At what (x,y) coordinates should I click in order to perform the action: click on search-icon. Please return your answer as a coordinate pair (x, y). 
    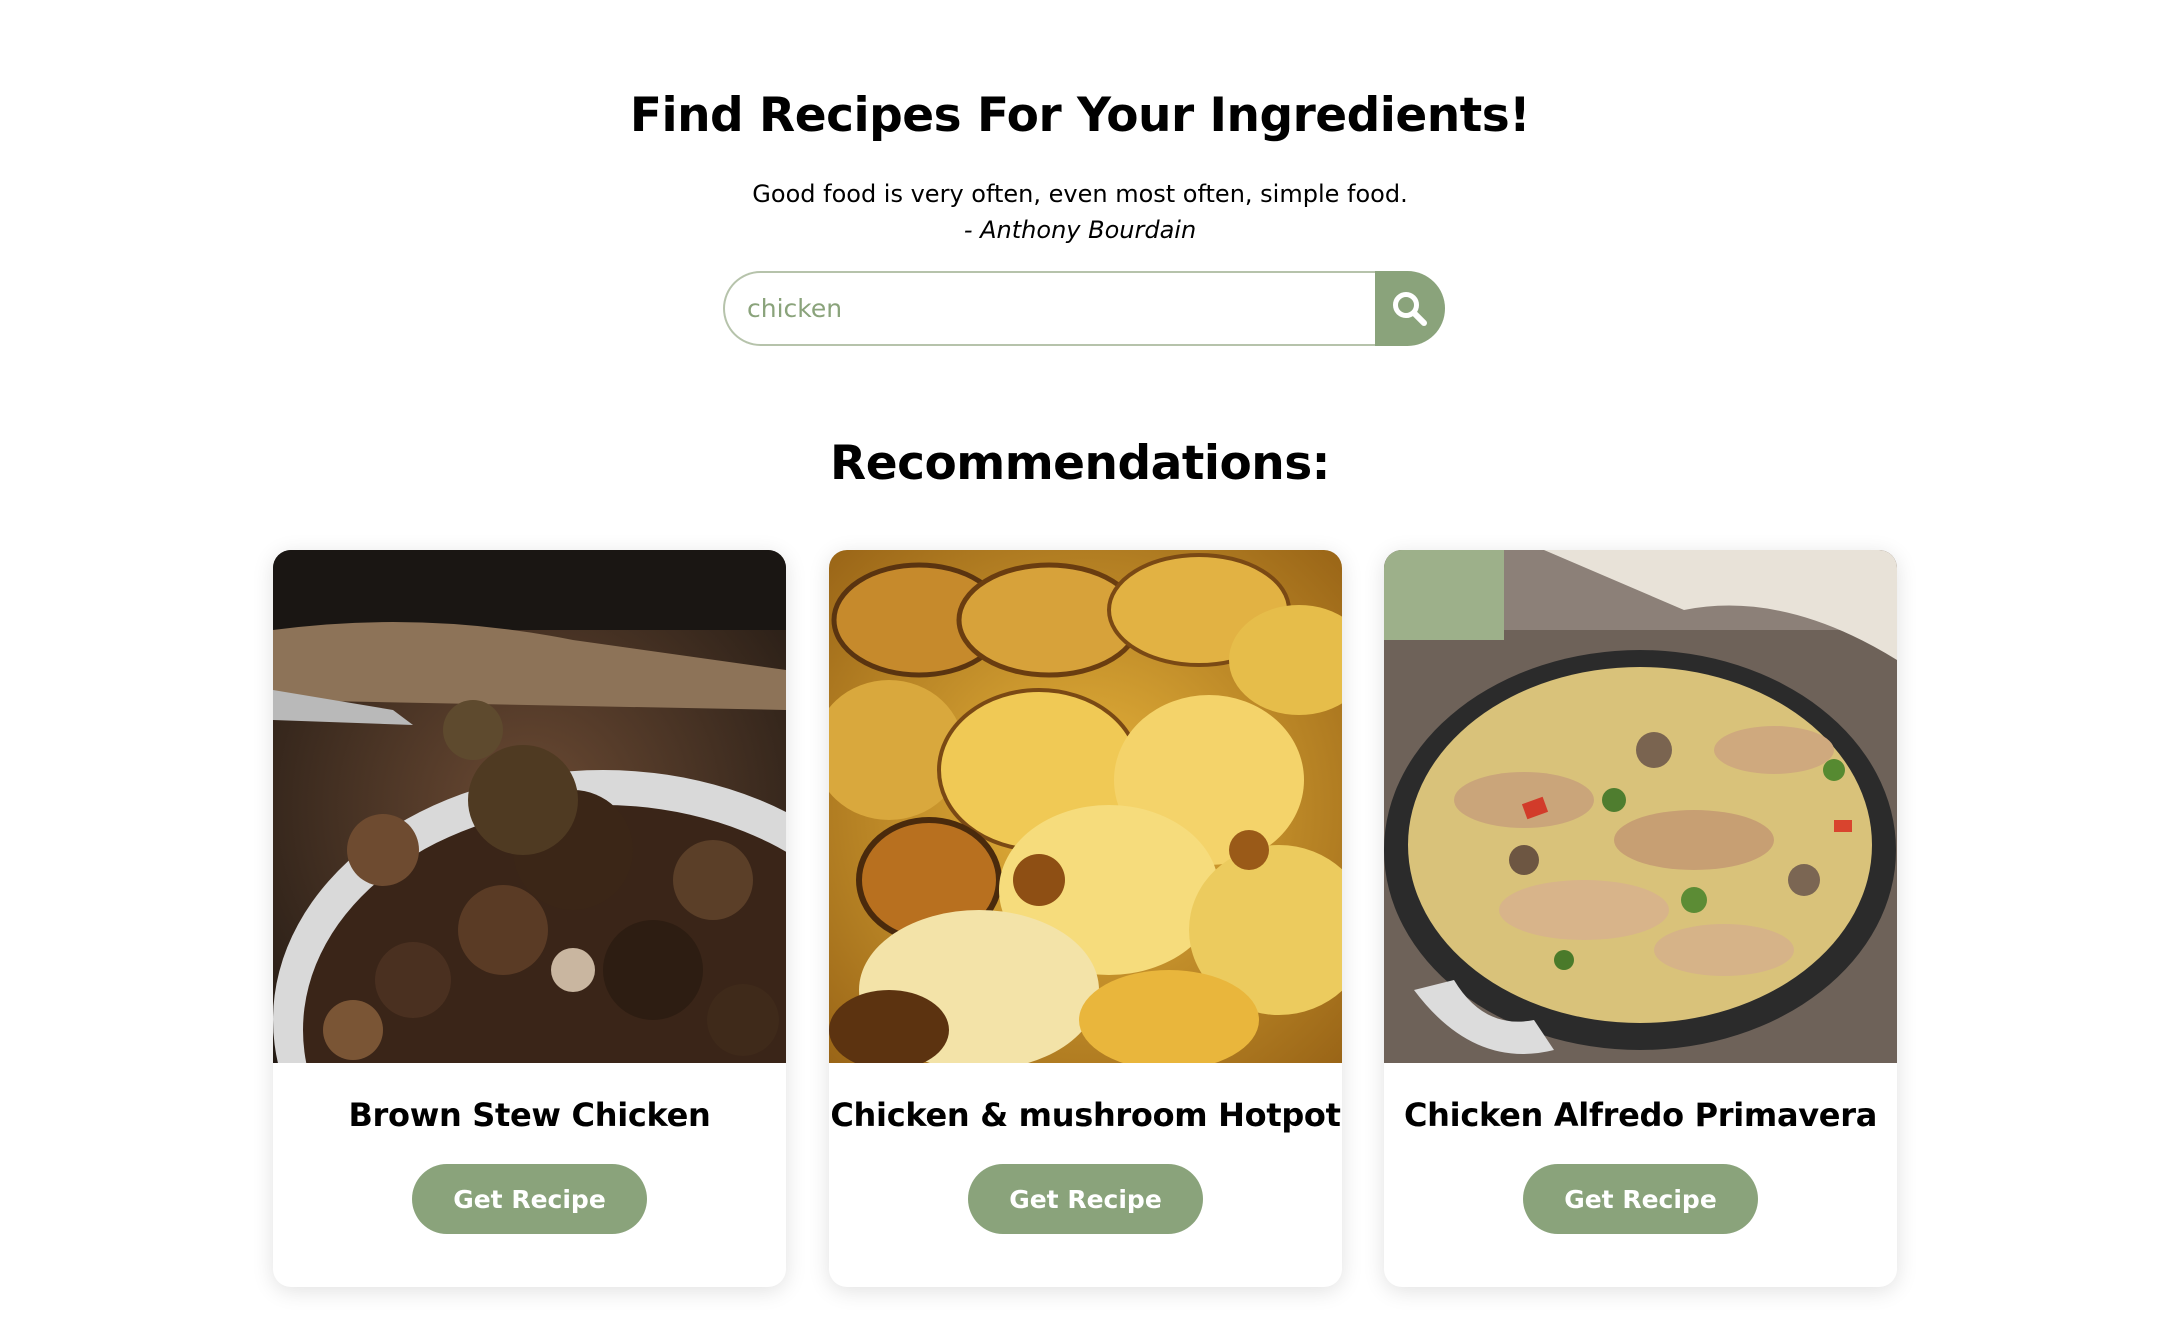
    Looking at the image, I should click on (1410, 308).